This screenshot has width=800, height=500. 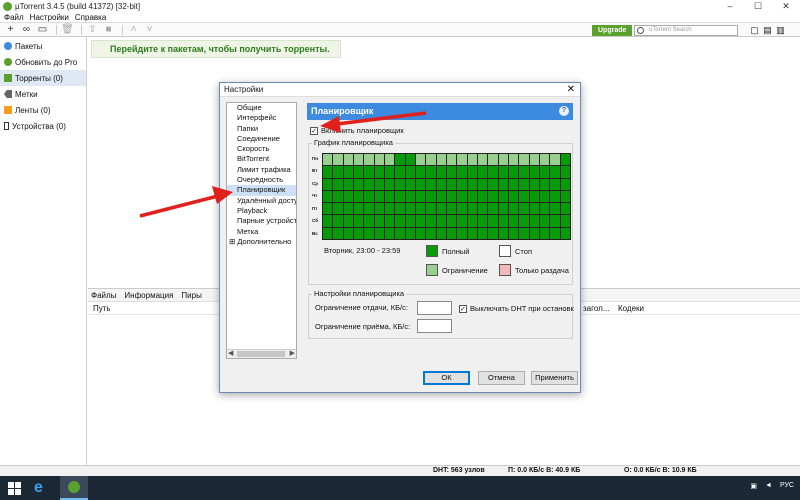 I want to click on annotation-arrows, so click(x=283, y=164).